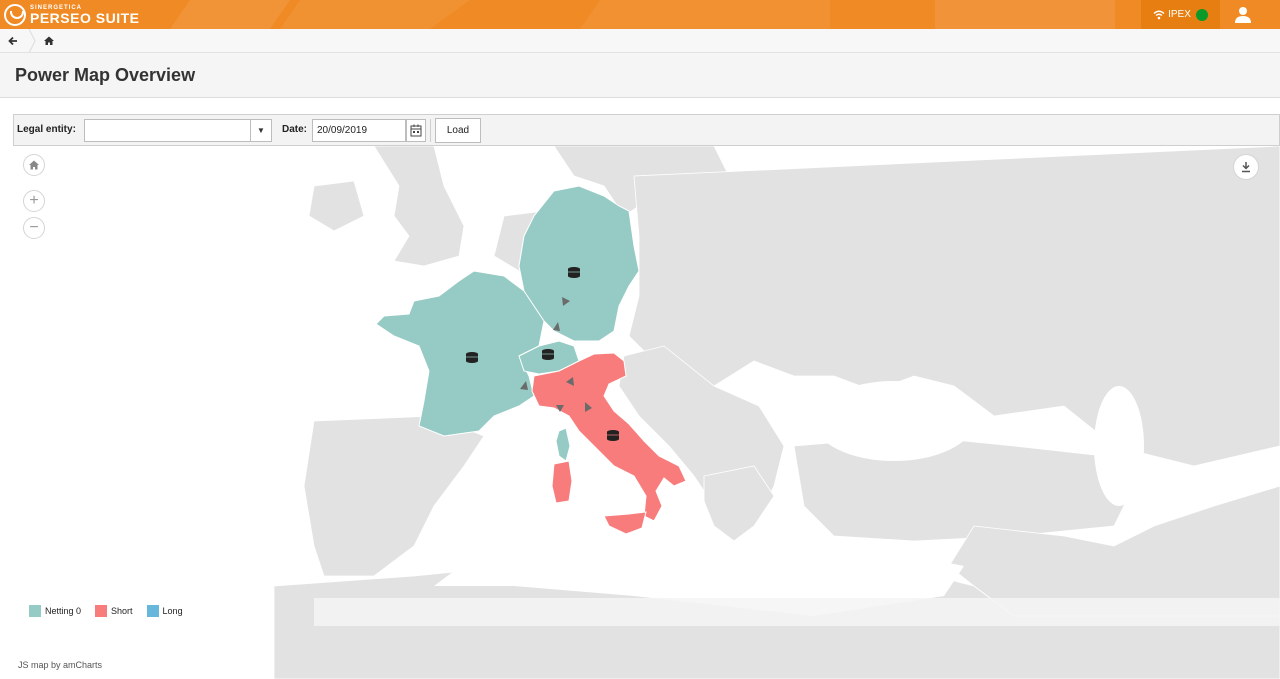 The image size is (1280, 679). Describe the element at coordinates (261, 130) in the screenshot. I see `chevron-down-icon: ▼` at that location.